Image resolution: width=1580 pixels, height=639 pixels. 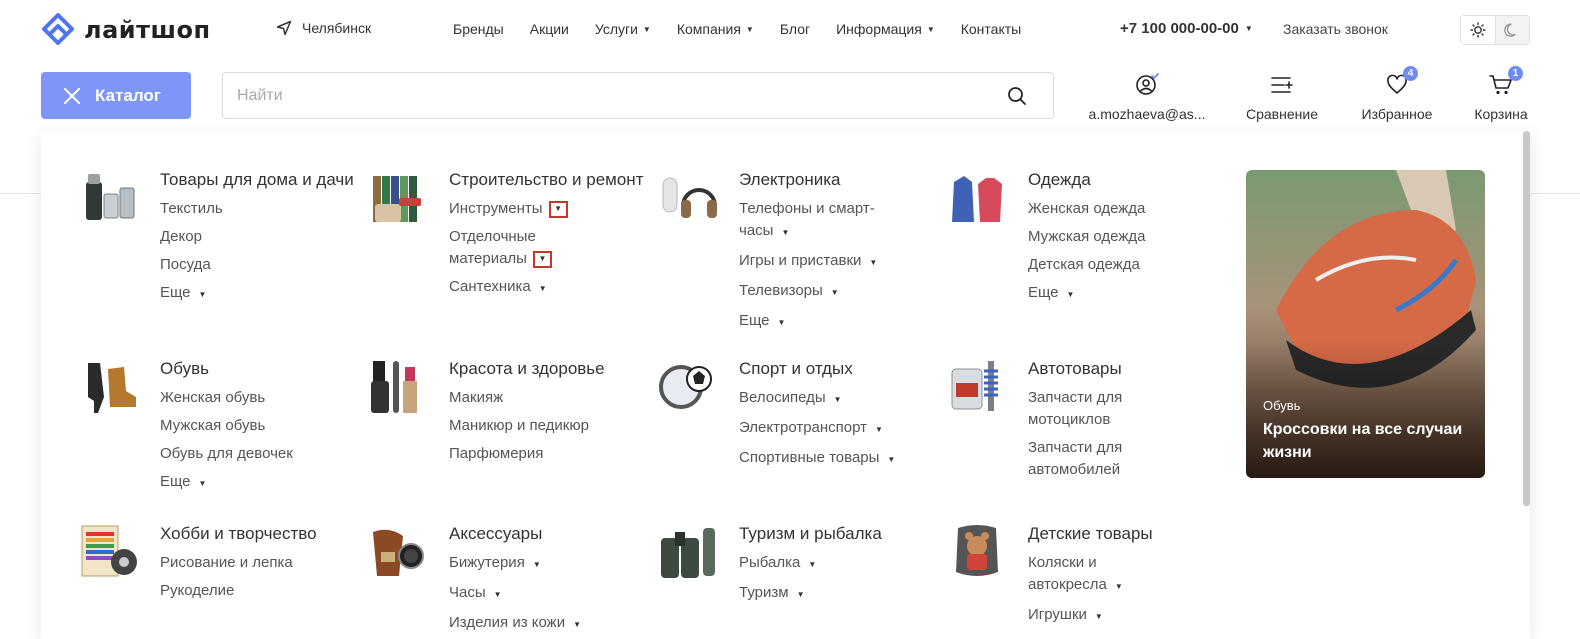 I want to click on callback-link: Заказать звонок, so click(x=1335, y=29).